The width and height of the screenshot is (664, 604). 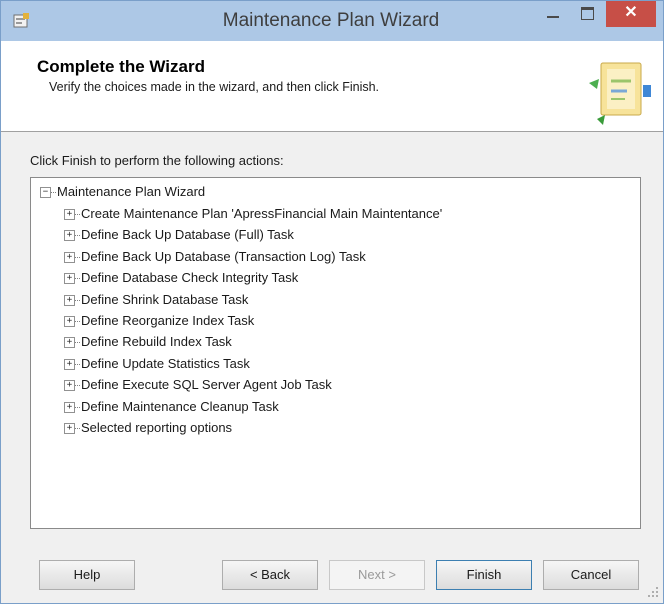 What do you see at coordinates (620, 93) in the screenshot?
I see `wizard-banner-icon` at bounding box center [620, 93].